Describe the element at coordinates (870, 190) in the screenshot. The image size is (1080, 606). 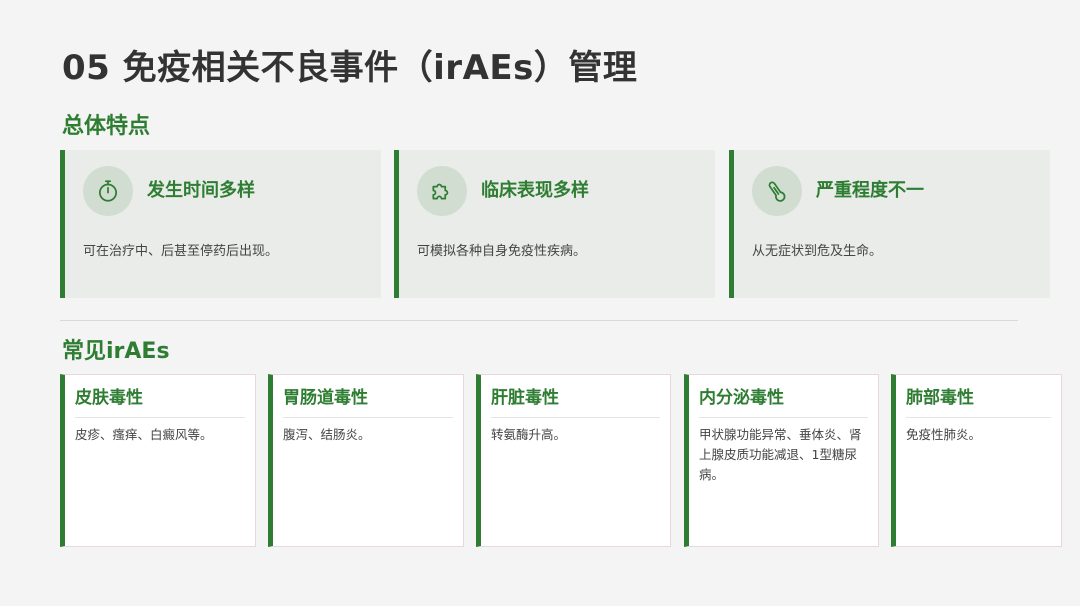
I see `feature-title: 严重程度不一` at that location.